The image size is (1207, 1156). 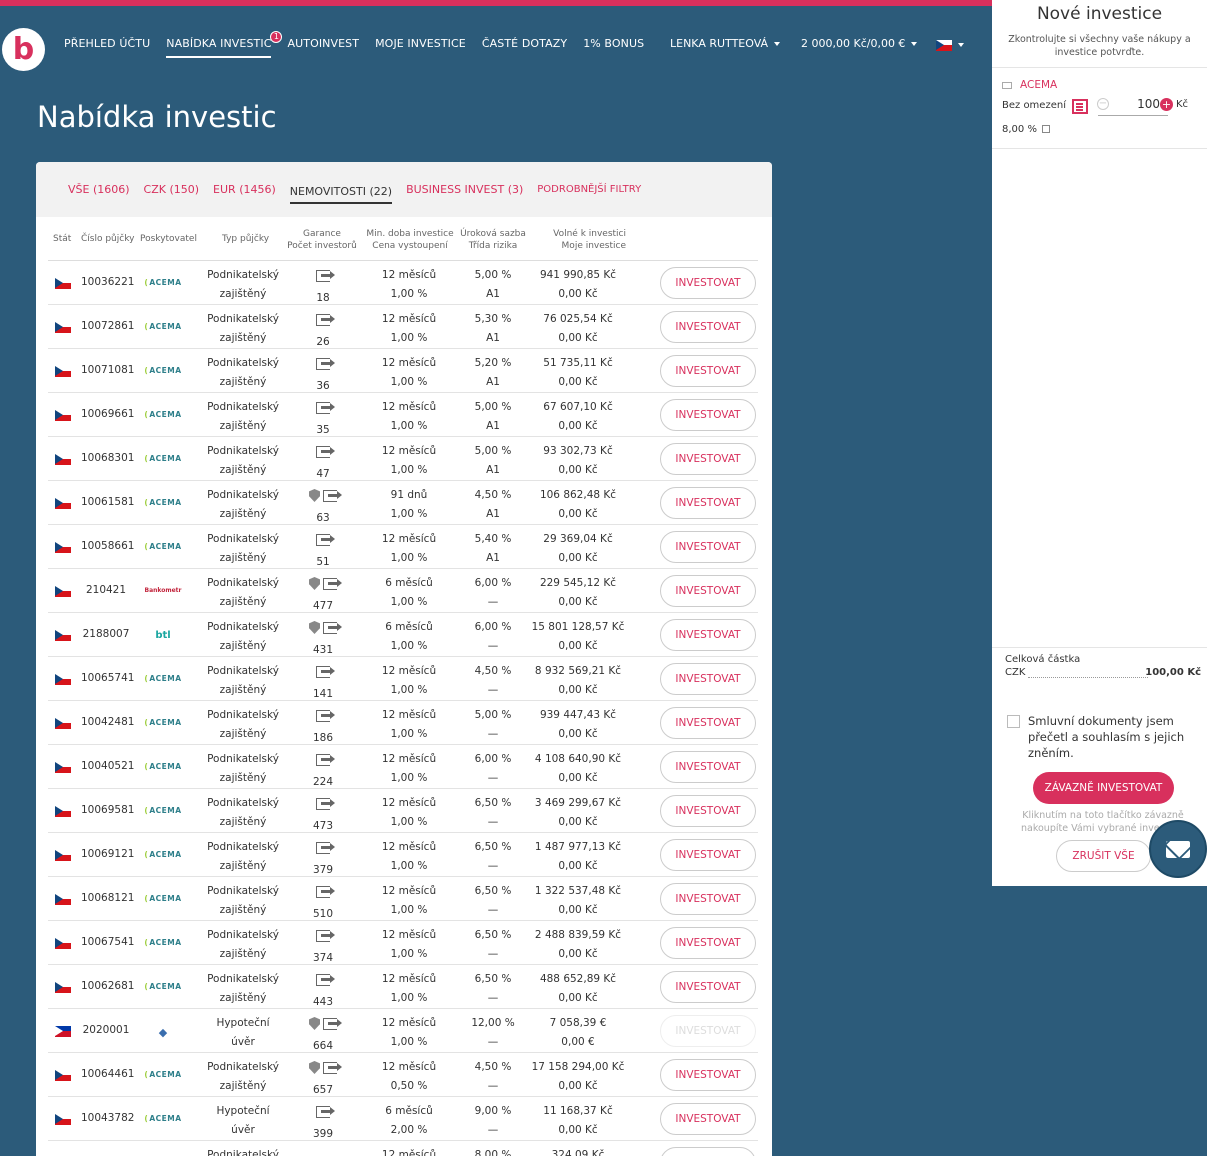 What do you see at coordinates (224, 44) in the screenshot?
I see `nav-item-investment-offer: NABÍDKA INVESTIC 1` at bounding box center [224, 44].